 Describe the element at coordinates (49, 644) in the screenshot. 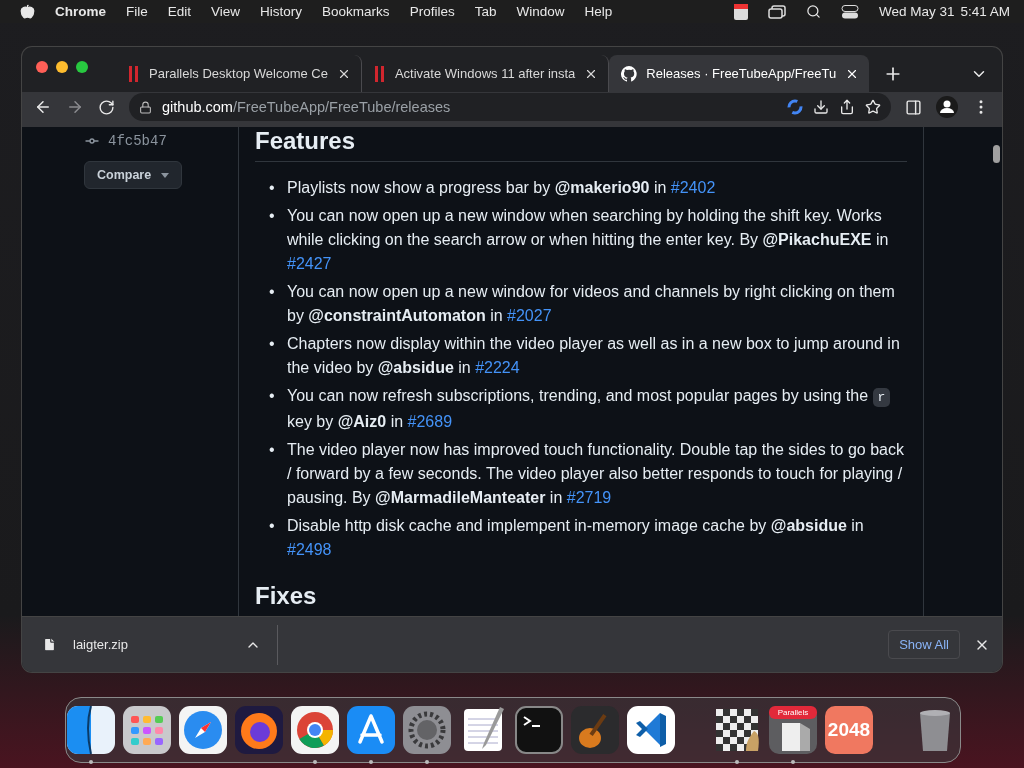

I see `file-icon` at that location.